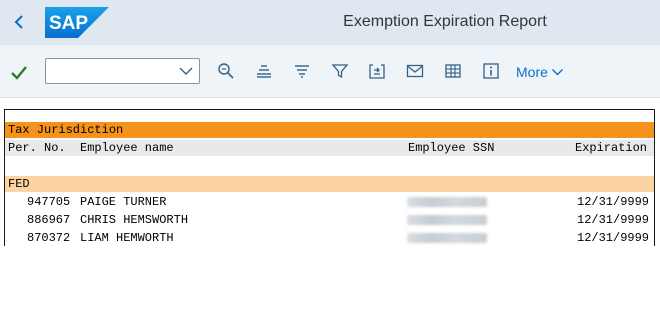 This screenshot has height=326, width=660. I want to click on checkmark-icon, so click(19, 73).